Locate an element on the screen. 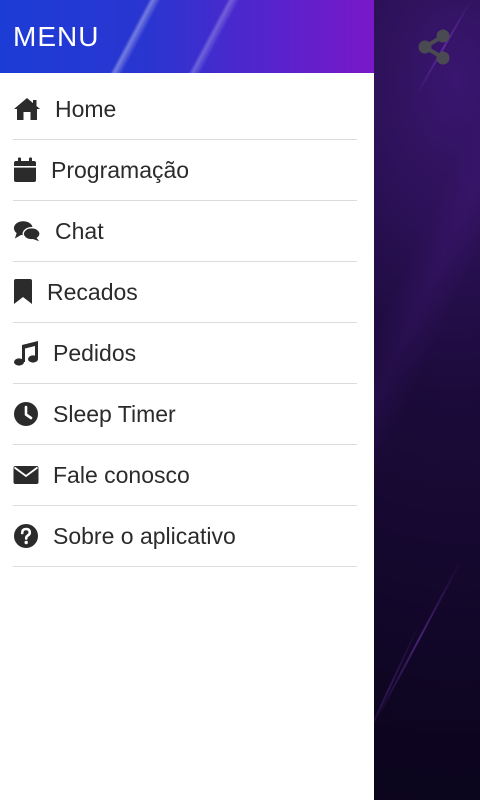  menu-item-chat: Chat is located at coordinates (185, 231).